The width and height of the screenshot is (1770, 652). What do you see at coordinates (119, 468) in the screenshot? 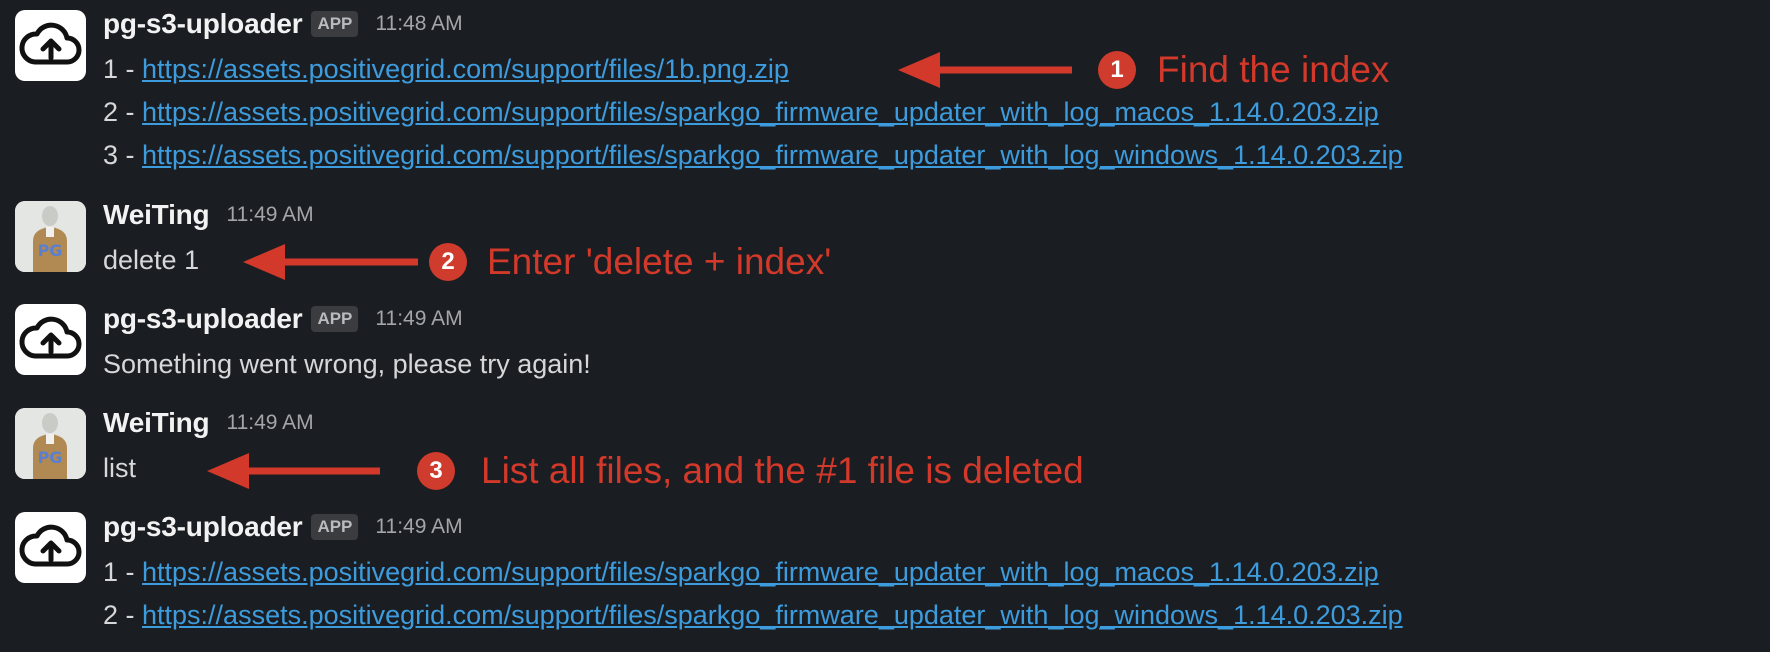
I see `message-text: list` at bounding box center [119, 468].